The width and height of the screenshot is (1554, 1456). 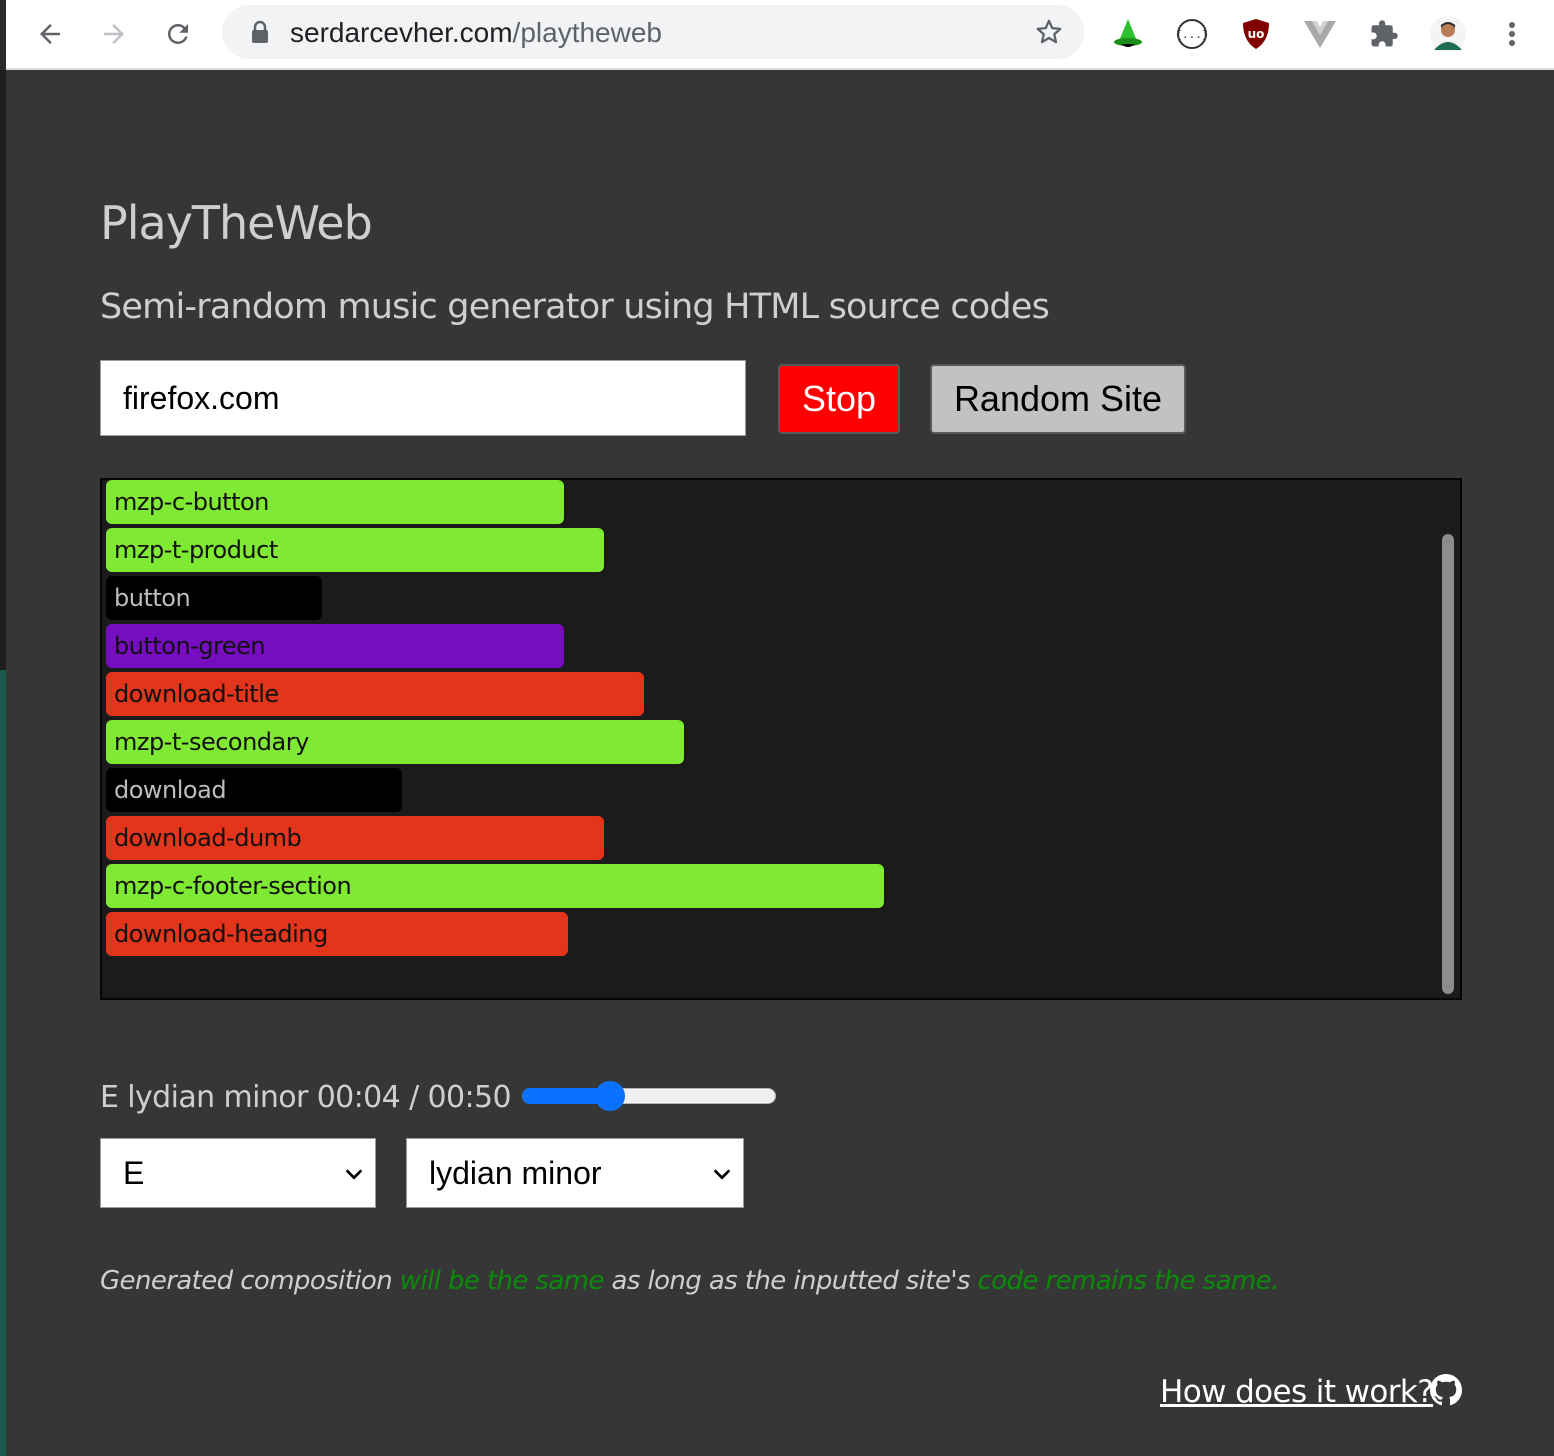 I want to click on json-viewer-extension-icon: {...}, so click(x=1192, y=34).